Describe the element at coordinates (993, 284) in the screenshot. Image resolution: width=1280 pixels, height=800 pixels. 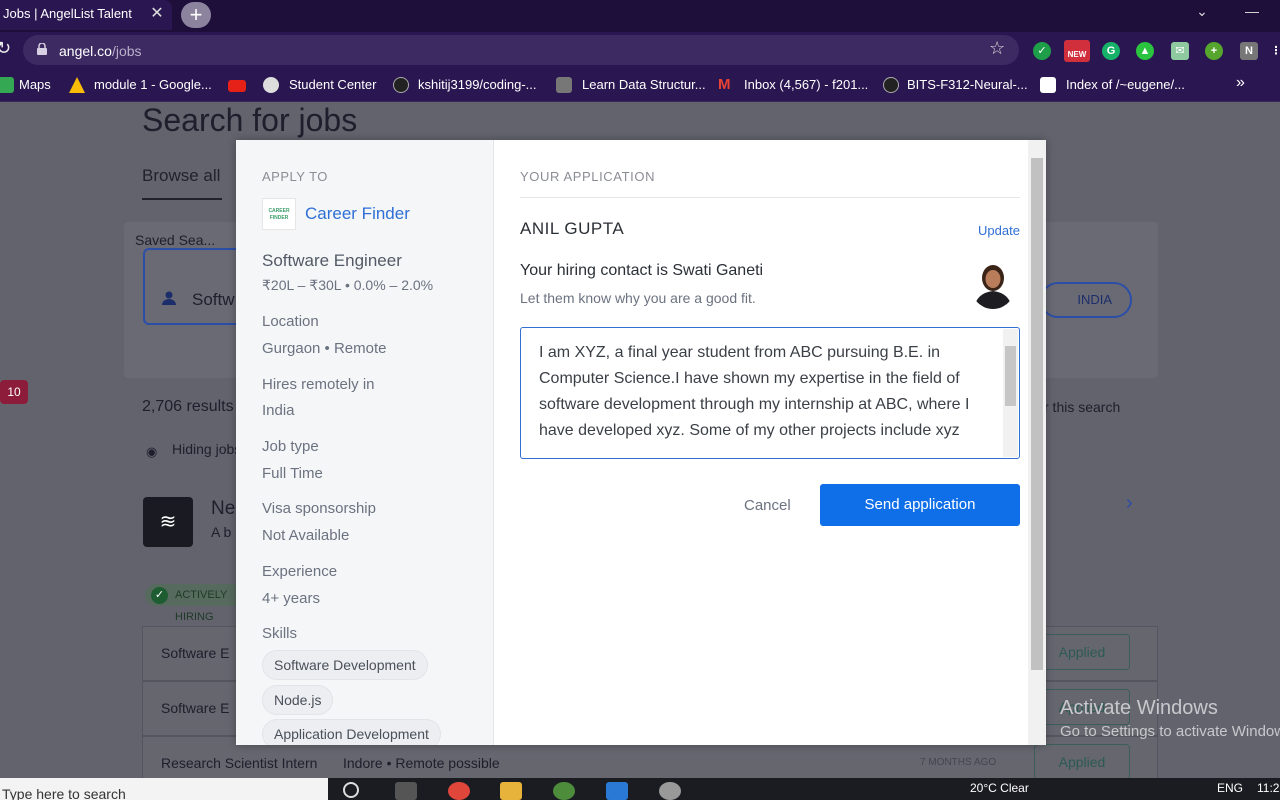
I see `avatar` at that location.